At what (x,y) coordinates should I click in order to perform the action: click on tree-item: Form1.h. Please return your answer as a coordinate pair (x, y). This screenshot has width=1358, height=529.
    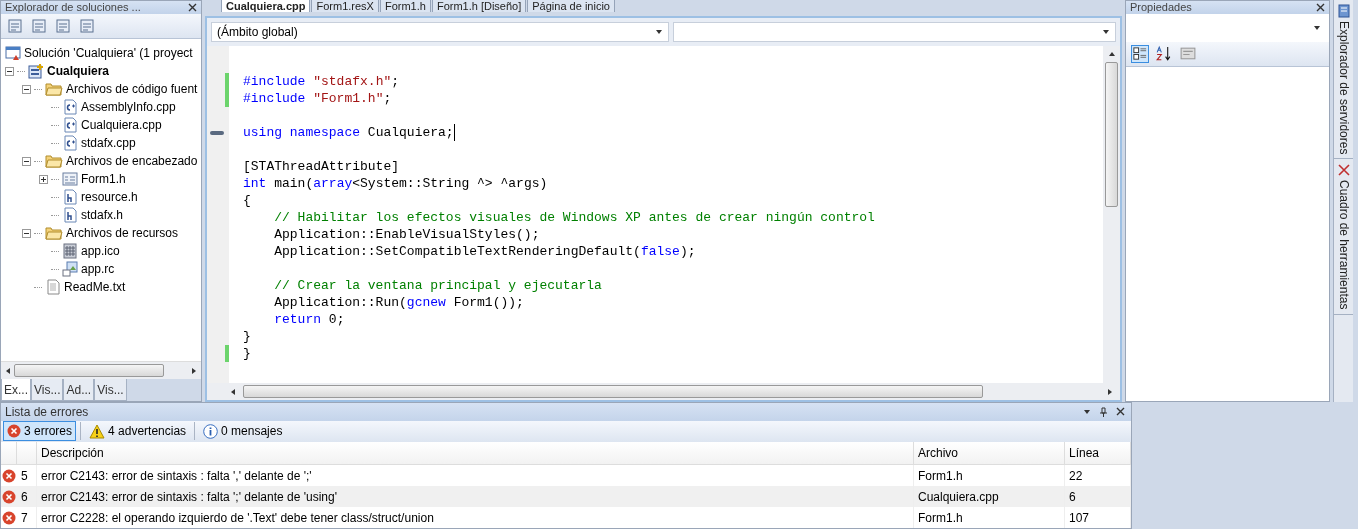
    Looking at the image, I should click on (103, 179).